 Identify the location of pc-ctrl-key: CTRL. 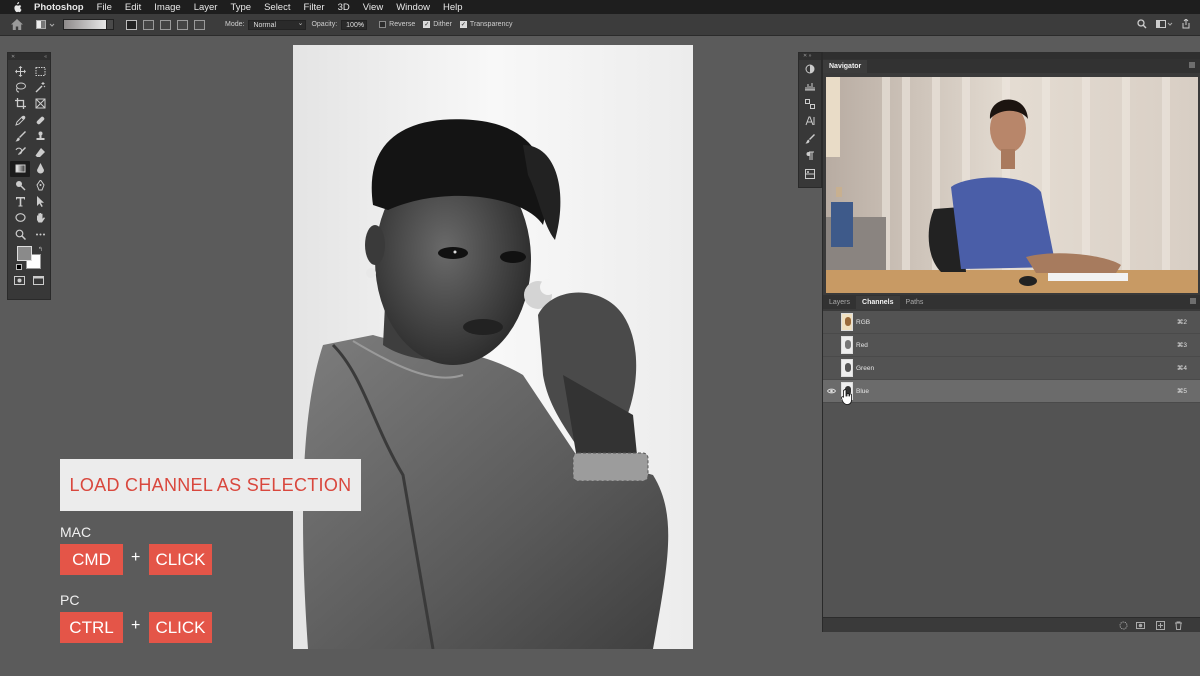
(91, 627).